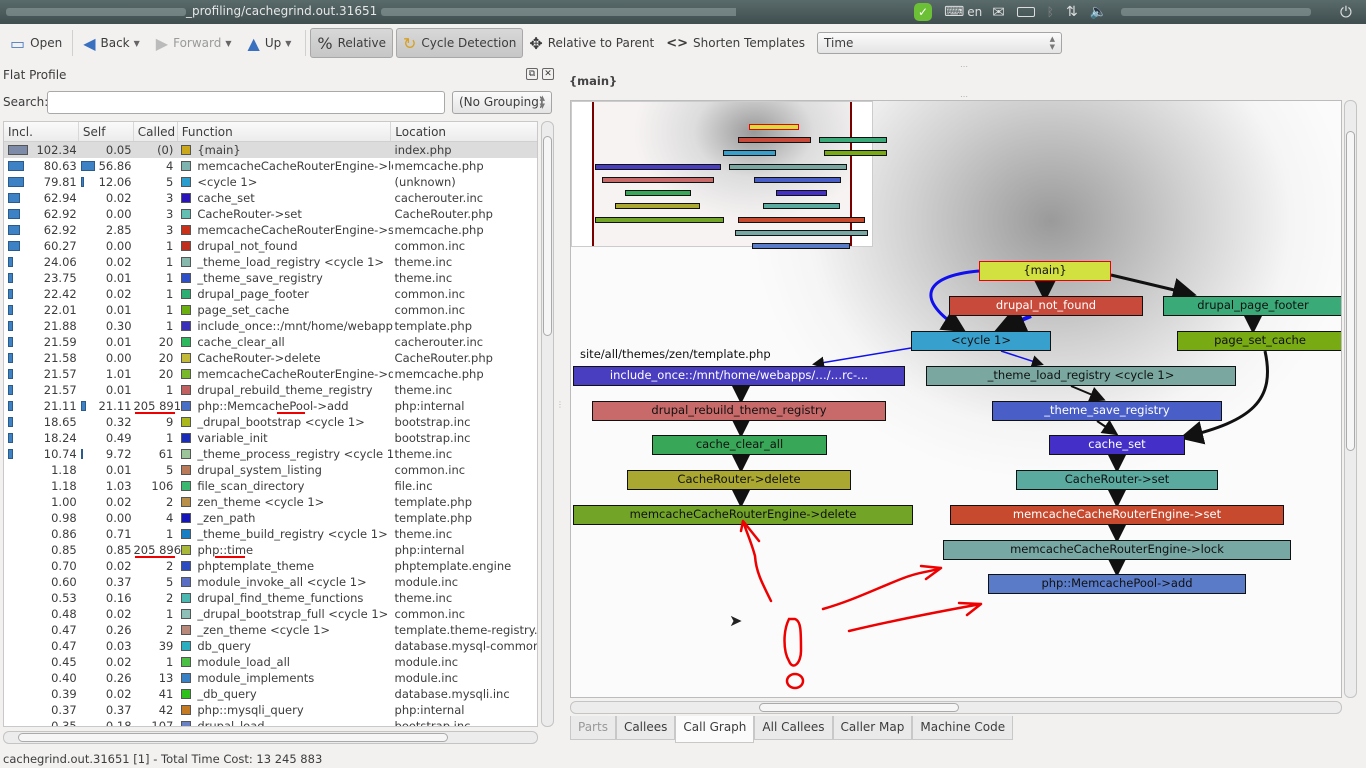 The height and width of the screenshot is (768, 1366). What do you see at coordinates (270, 198) in the screenshot?
I see `table-row: 62.94 0.02 3 cache_set cacherouter.inc` at bounding box center [270, 198].